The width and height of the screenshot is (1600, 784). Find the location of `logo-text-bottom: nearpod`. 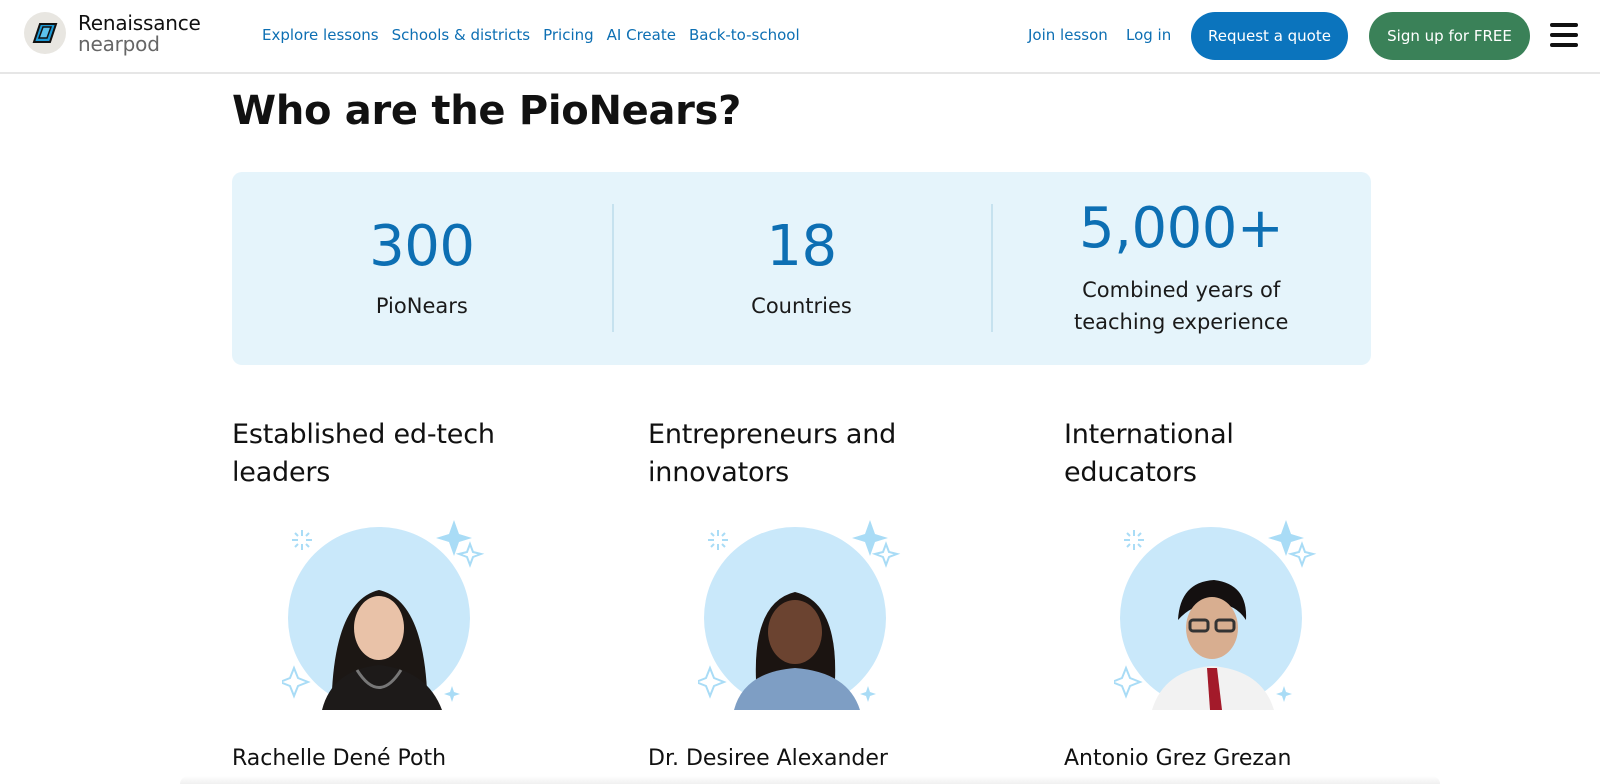

logo-text-bottom: nearpod is located at coordinates (119, 43).